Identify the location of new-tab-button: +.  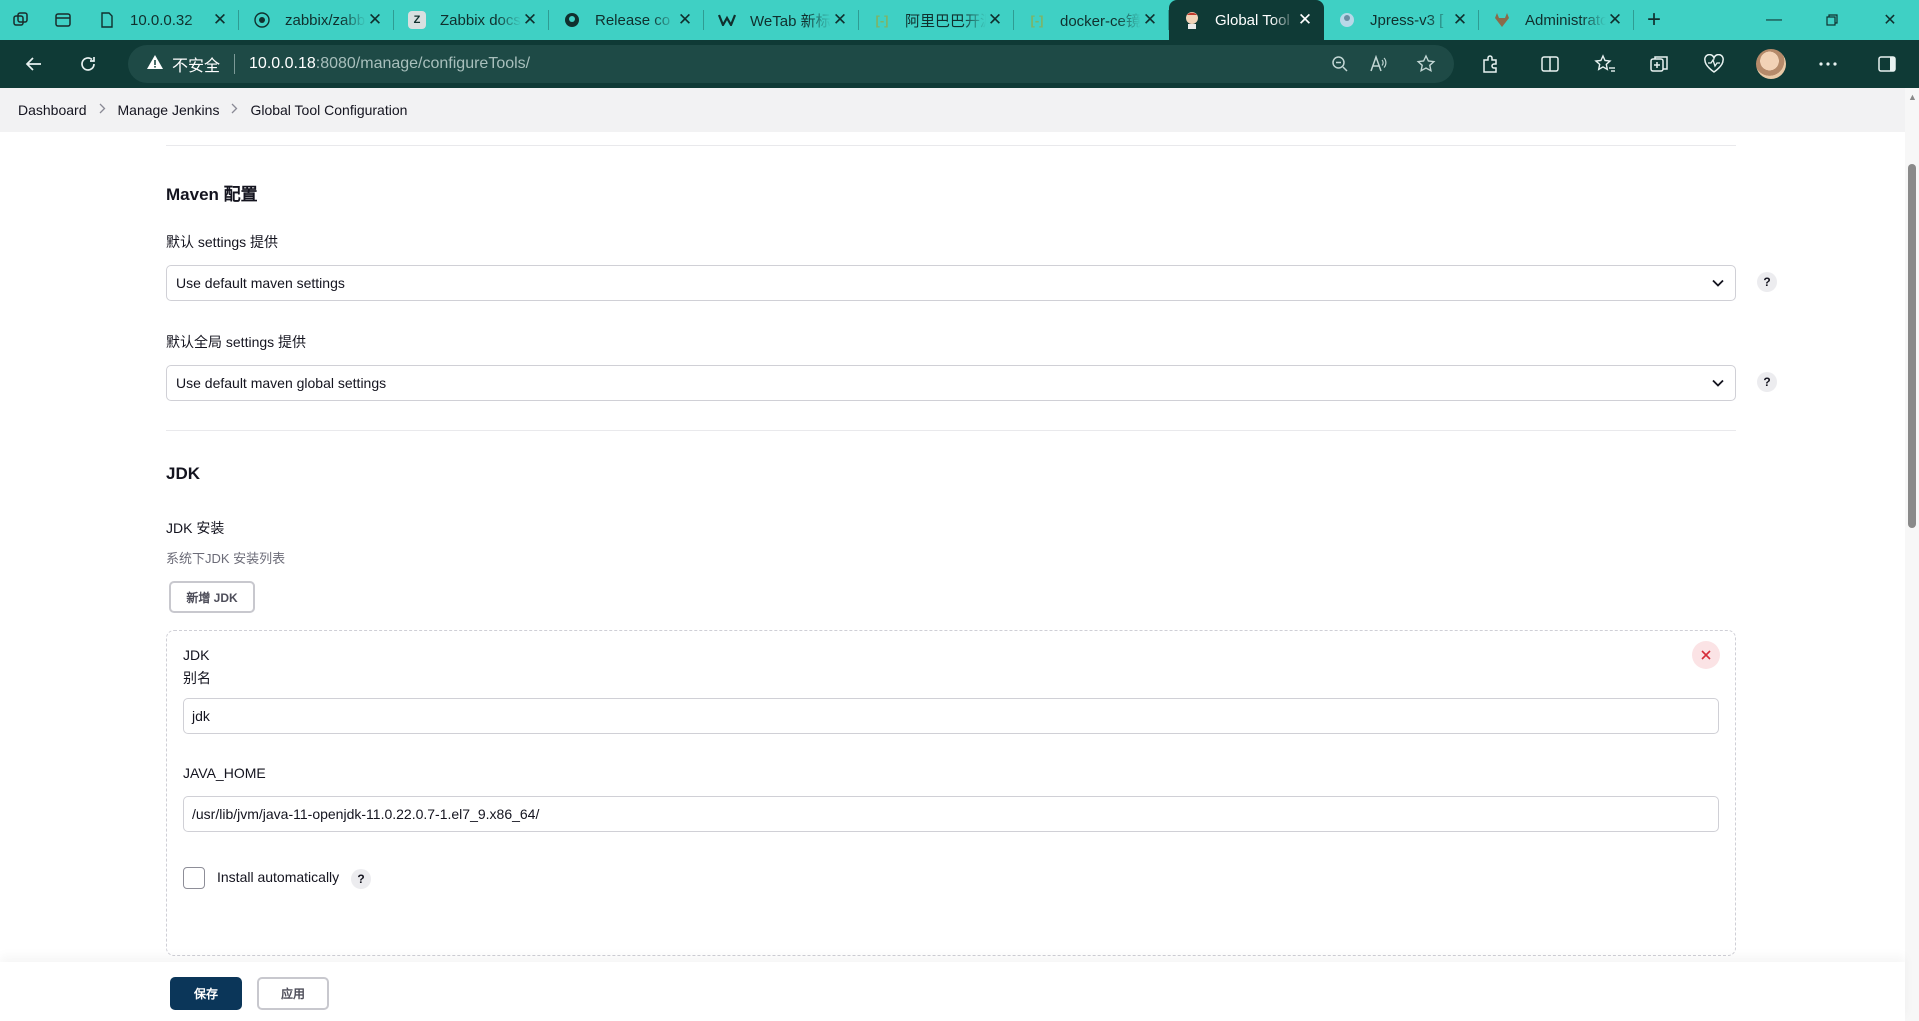
(1654, 20).